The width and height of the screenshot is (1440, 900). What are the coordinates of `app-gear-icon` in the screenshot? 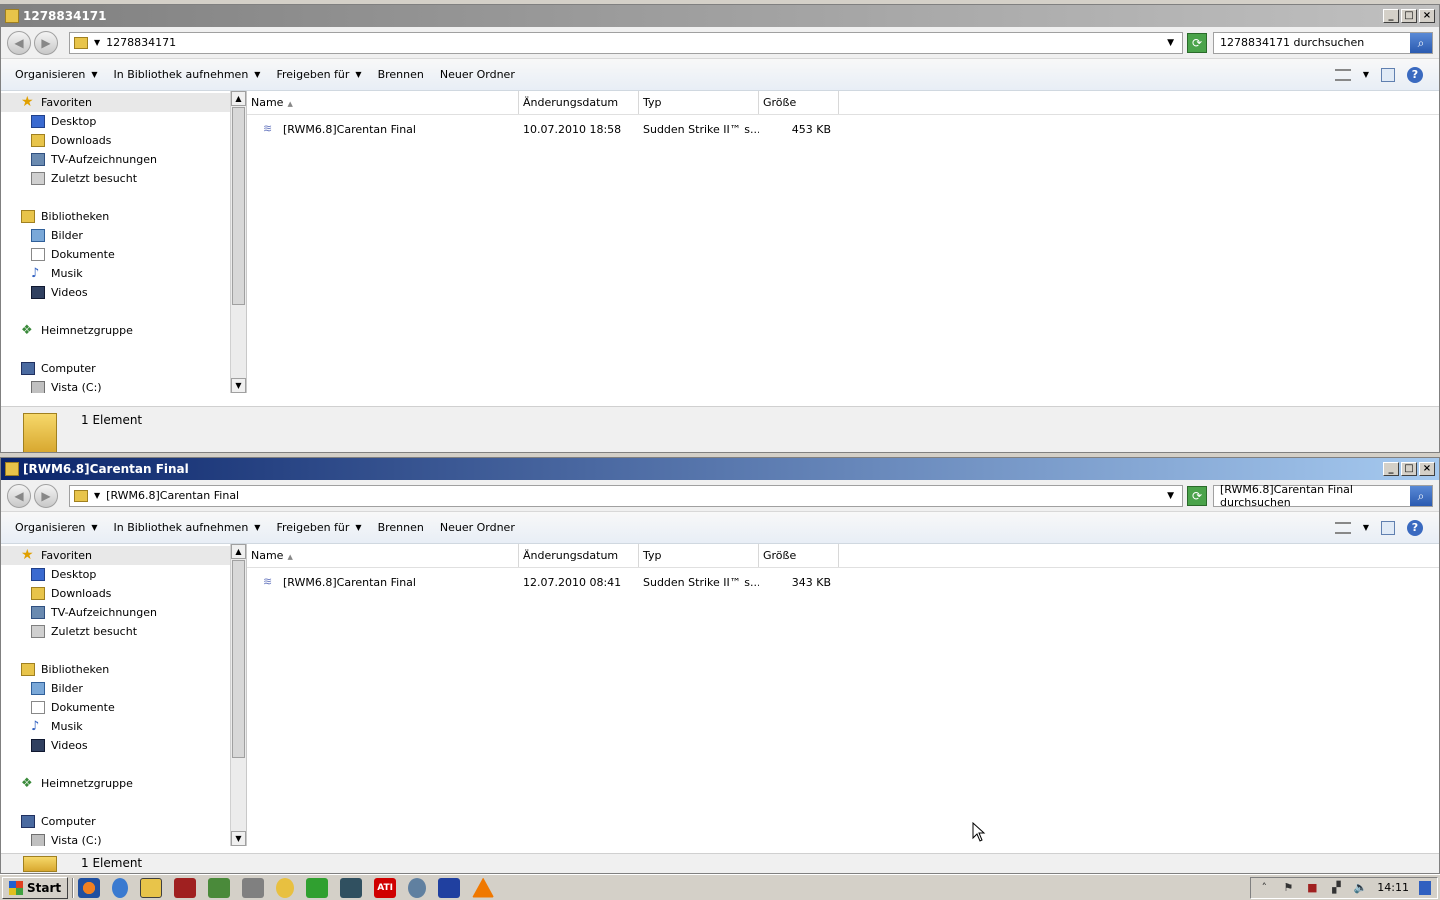 It's located at (253, 887).